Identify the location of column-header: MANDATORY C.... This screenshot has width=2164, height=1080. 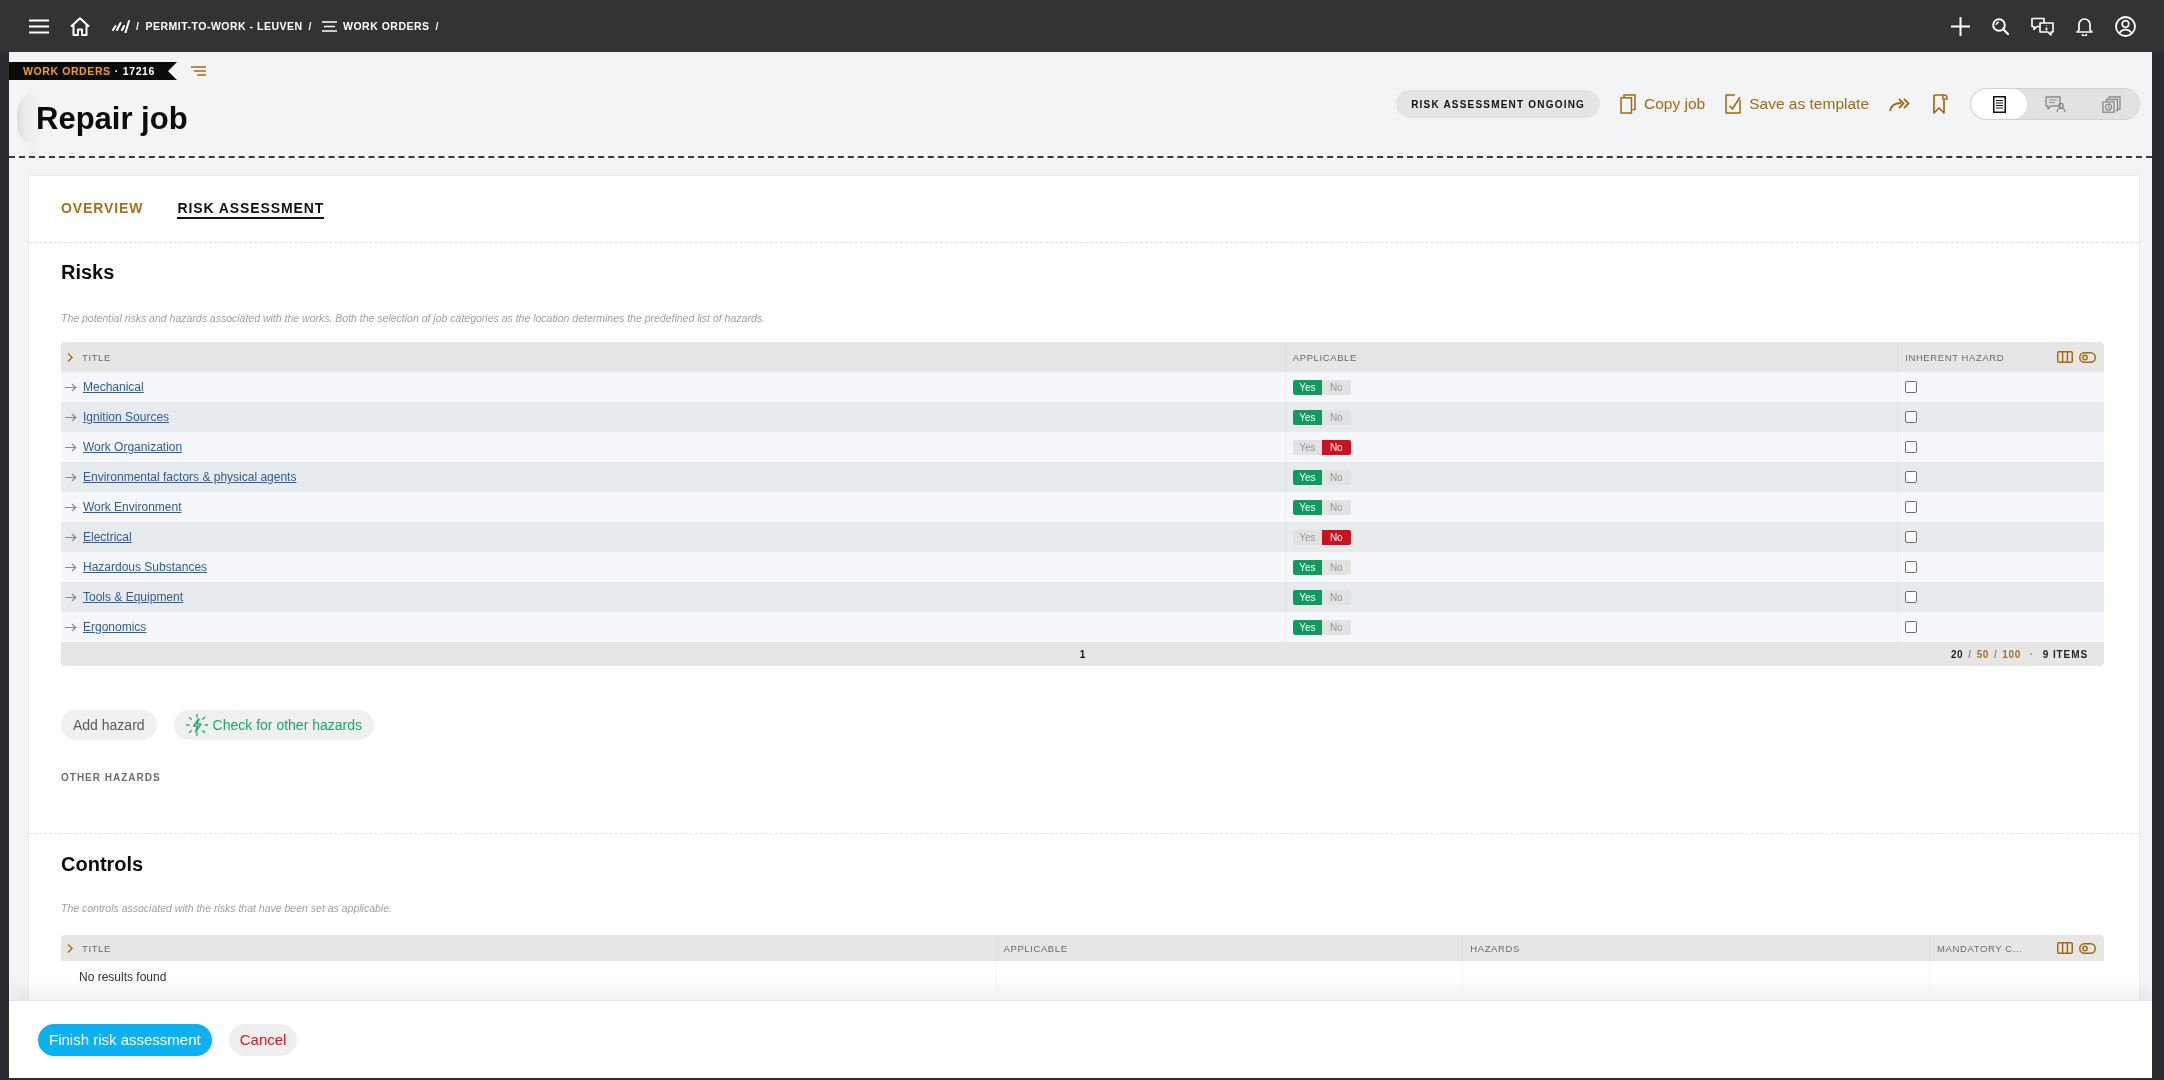
(1980, 948).